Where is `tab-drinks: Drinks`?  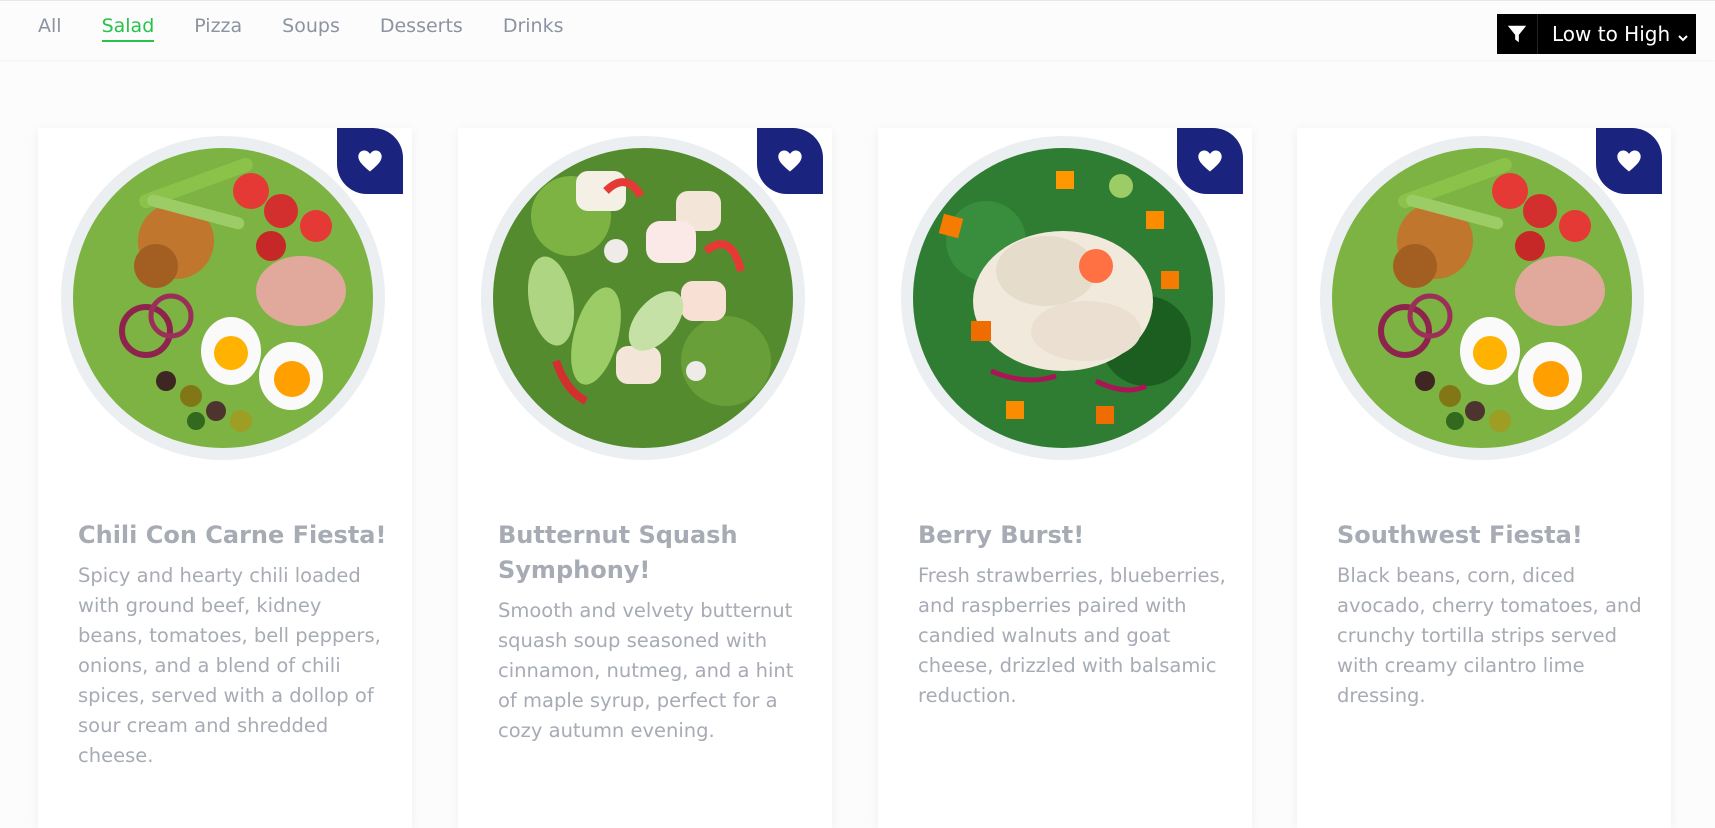
tab-drinks: Drinks is located at coordinates (533, 27).